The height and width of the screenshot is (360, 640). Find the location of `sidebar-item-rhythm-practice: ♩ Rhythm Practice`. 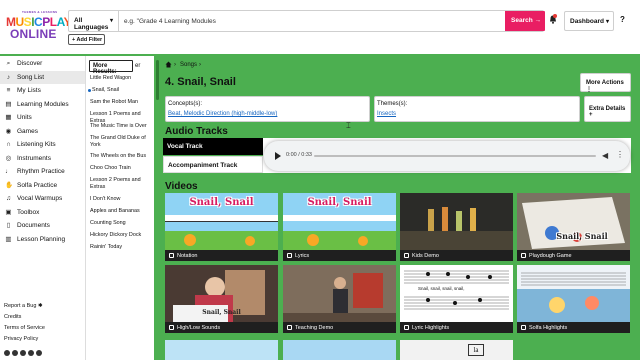

sidebar-item-rhythm-practice: ♩ Rhythm Practice is located at coordinates (42, 172).